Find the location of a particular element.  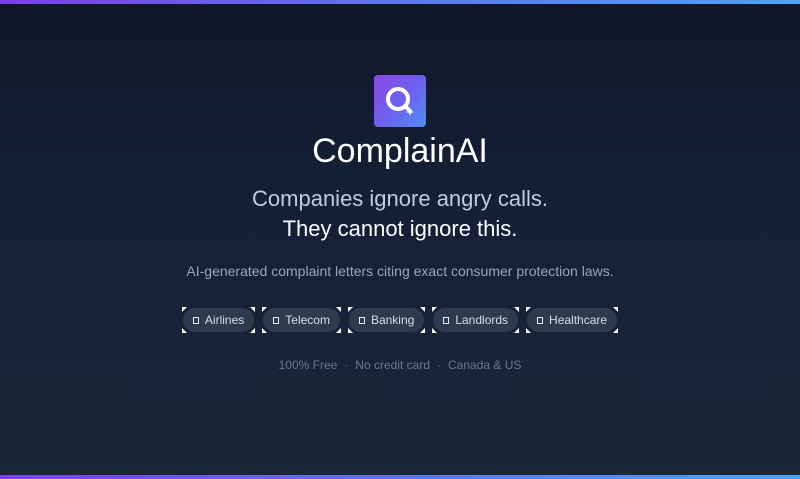

category-chip-healthcare: Healthcare is located at coordinates (572, 320).